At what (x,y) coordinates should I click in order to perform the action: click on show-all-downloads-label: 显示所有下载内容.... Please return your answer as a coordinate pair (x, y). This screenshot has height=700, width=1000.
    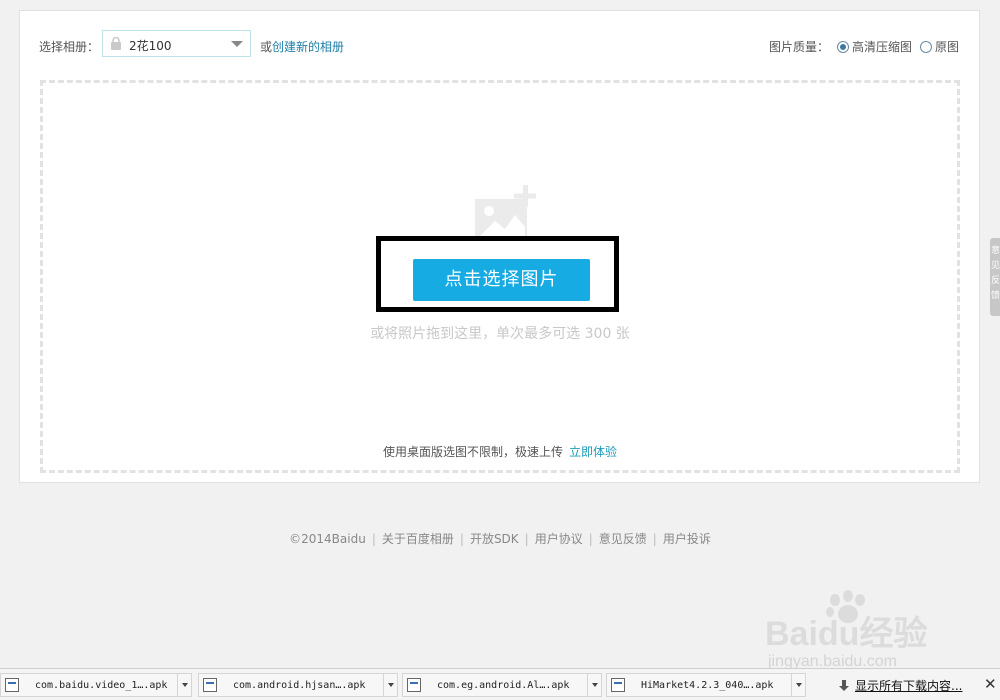
    Looking at the image, I should click on (909, 686).